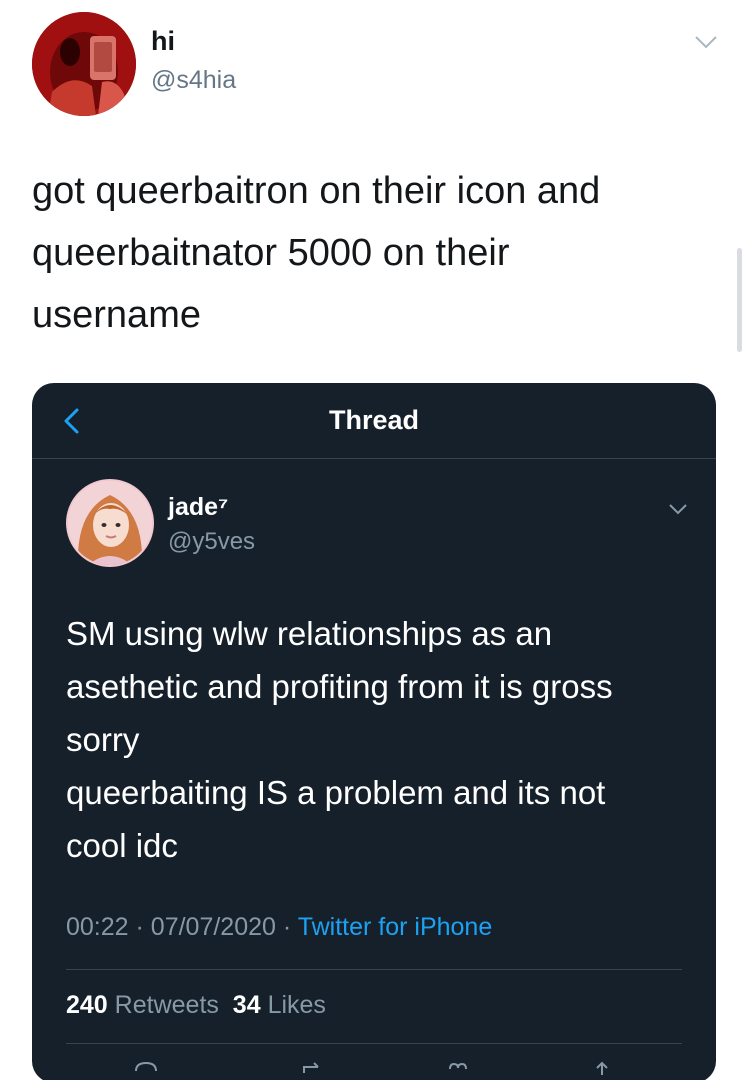 Image resolution: width=747 pixels, height=1080 pixels. Describe the element at coordinates (374, 1067) in the screenshot. I see `tweet-actions` at that location.